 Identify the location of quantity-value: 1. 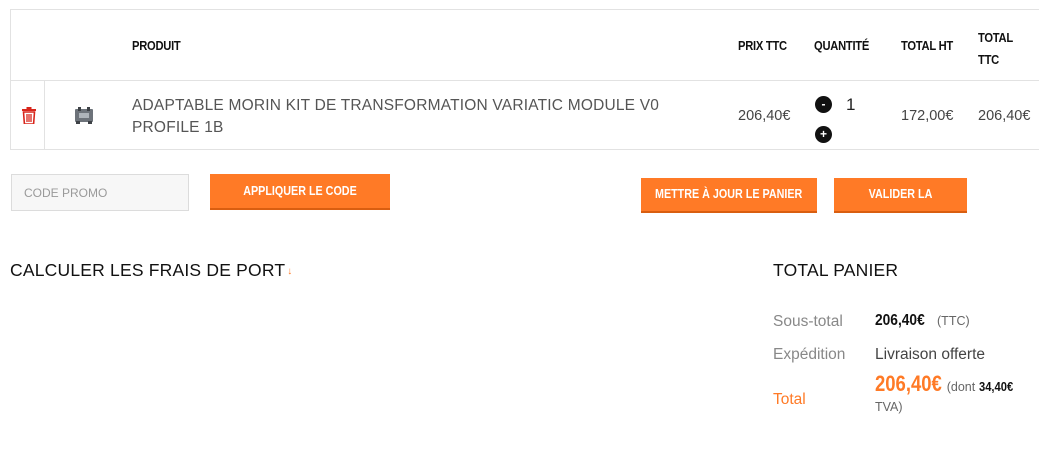
(850, 105).